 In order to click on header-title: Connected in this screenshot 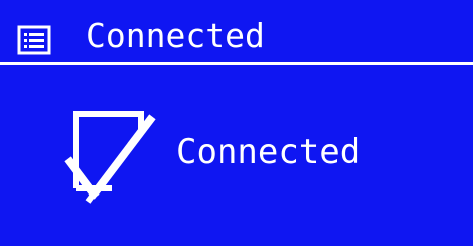, I will do `click(175, 35)`.